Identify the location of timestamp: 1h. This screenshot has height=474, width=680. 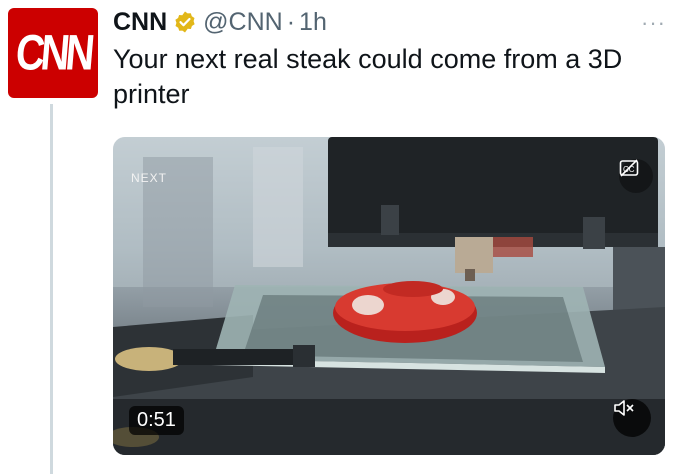
(313, 22).